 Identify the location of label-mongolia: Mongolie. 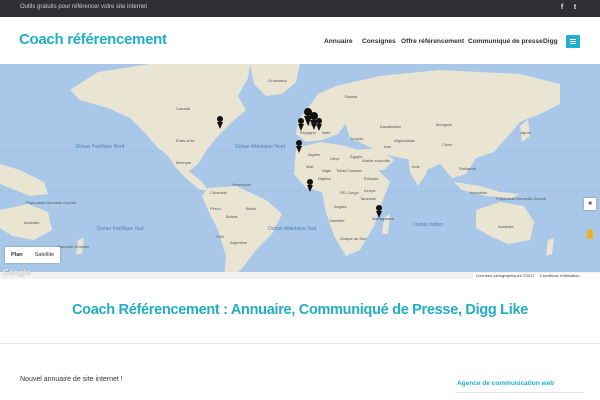
(444, 124).